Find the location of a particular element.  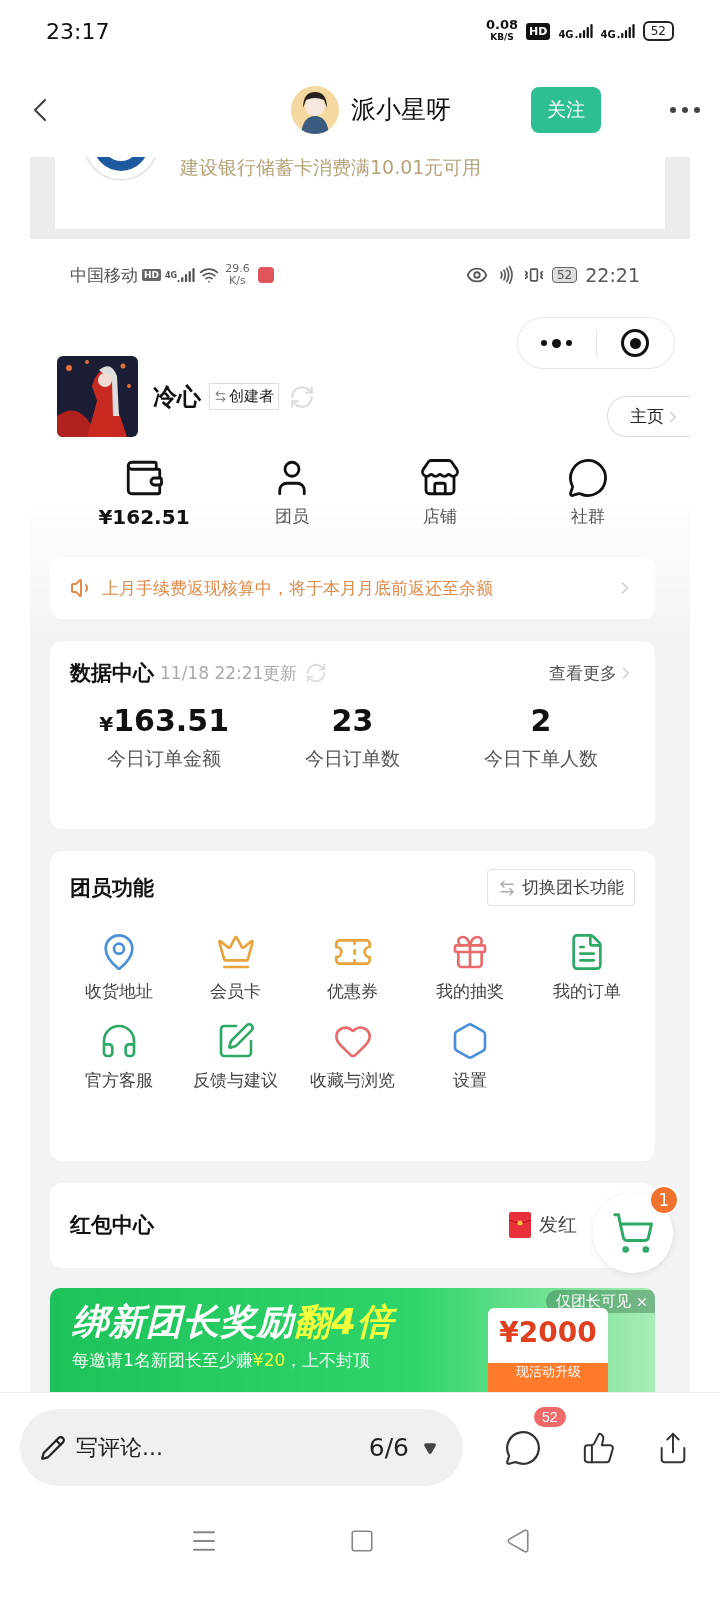

promo-banner: 仅团长可见 绑新团长奖励翻4倍 每邀请1名新团长至少赚¥20，上不封顶 ¥2000 现活动升级 is located at coordinates (352, 1340).